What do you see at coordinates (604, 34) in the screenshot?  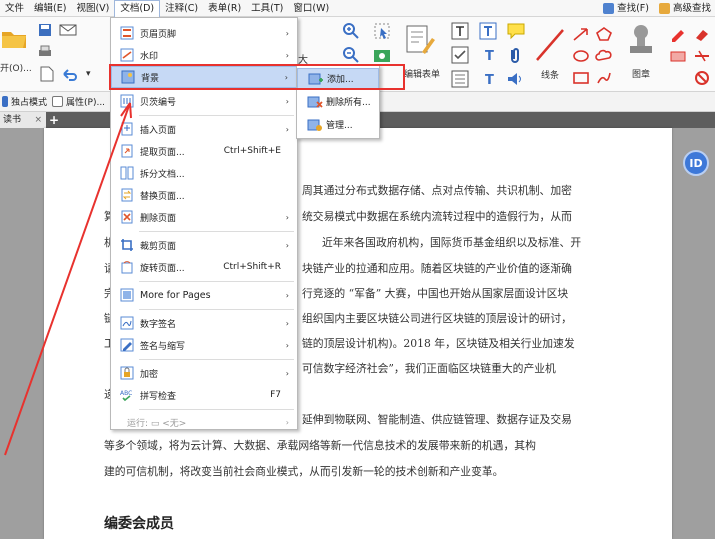 I see `polygon-tool-icon` at bounding box center [604, 34].